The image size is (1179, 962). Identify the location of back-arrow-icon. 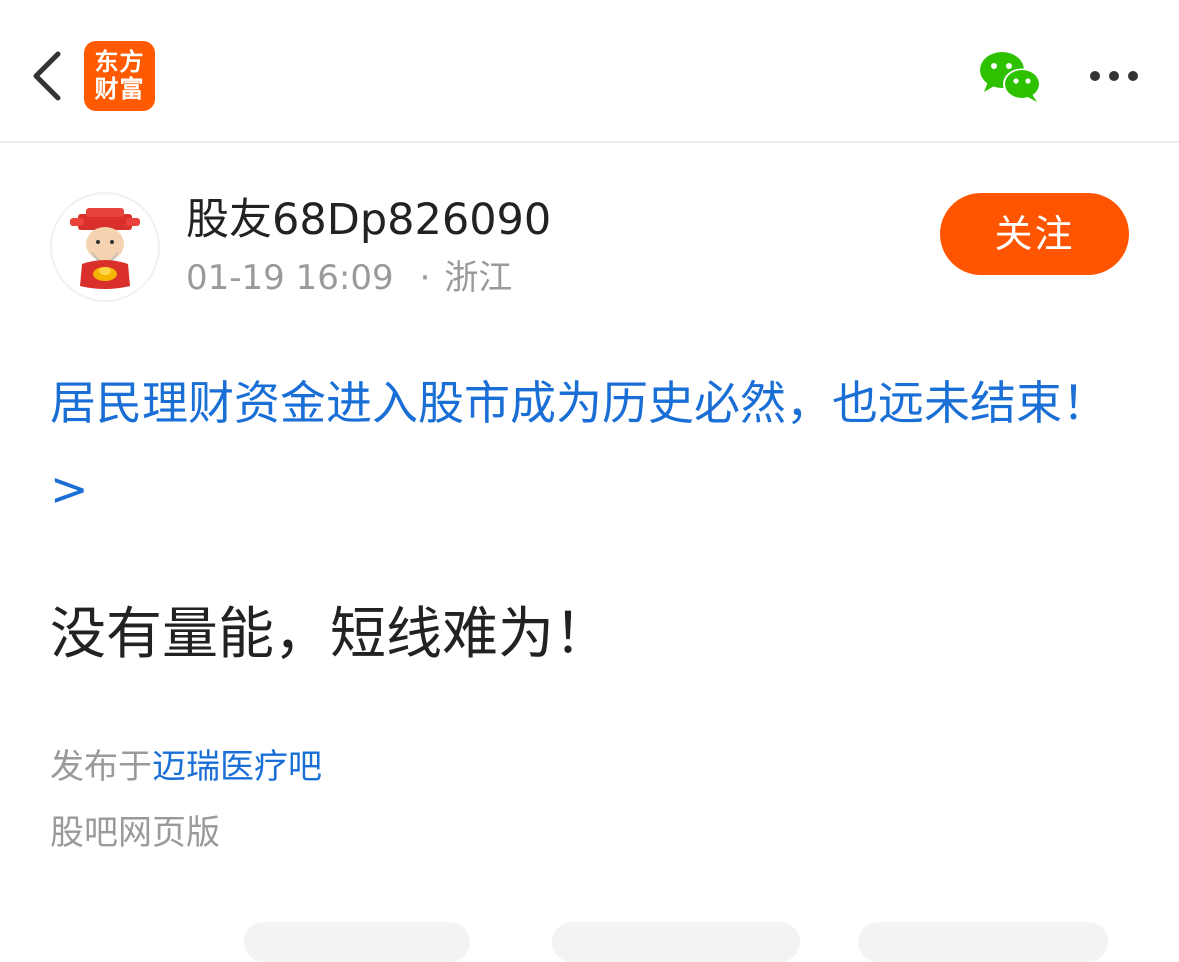
(47, 76).